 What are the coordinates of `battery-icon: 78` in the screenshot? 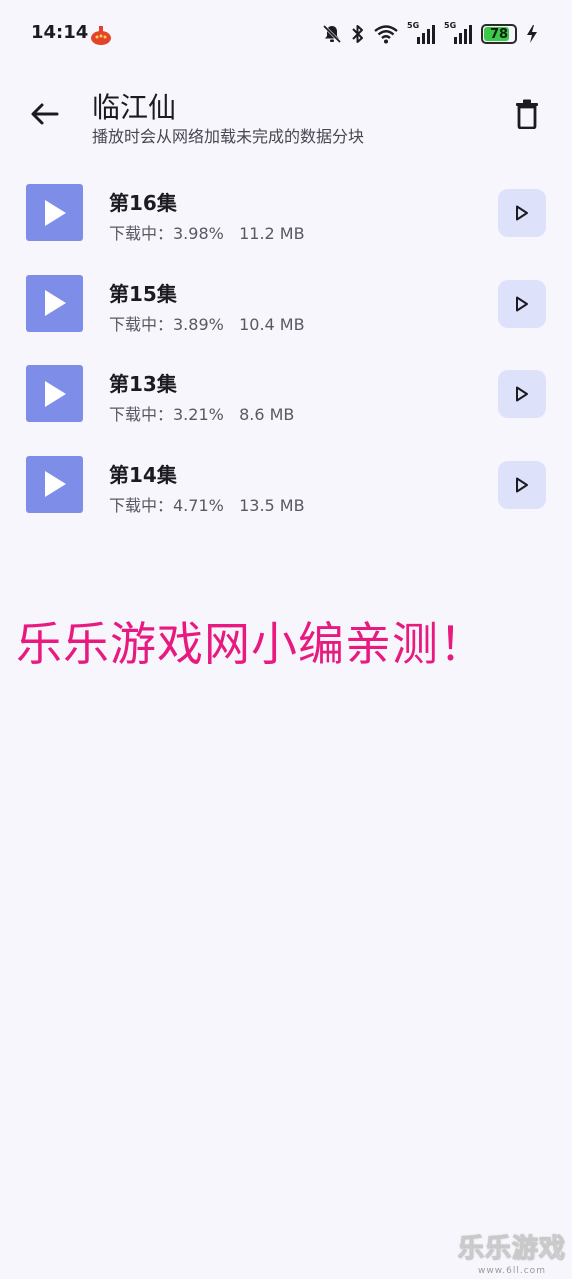 It's located at (499, 34).